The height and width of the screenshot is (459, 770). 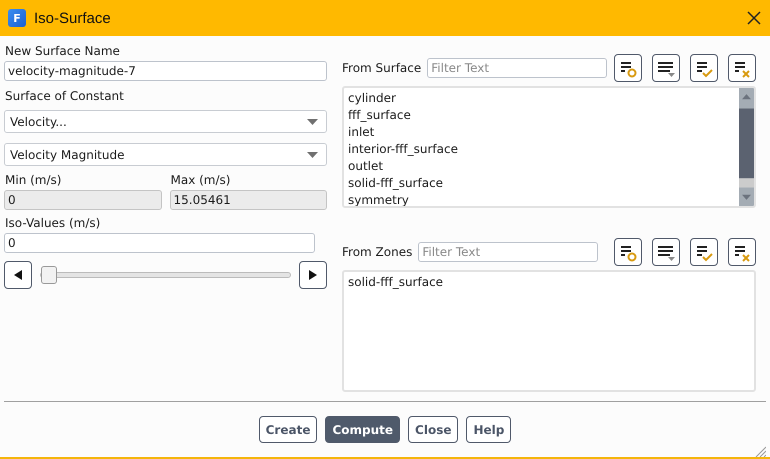 I want to click on right-arrow-icon, so click(x=313, y=275).